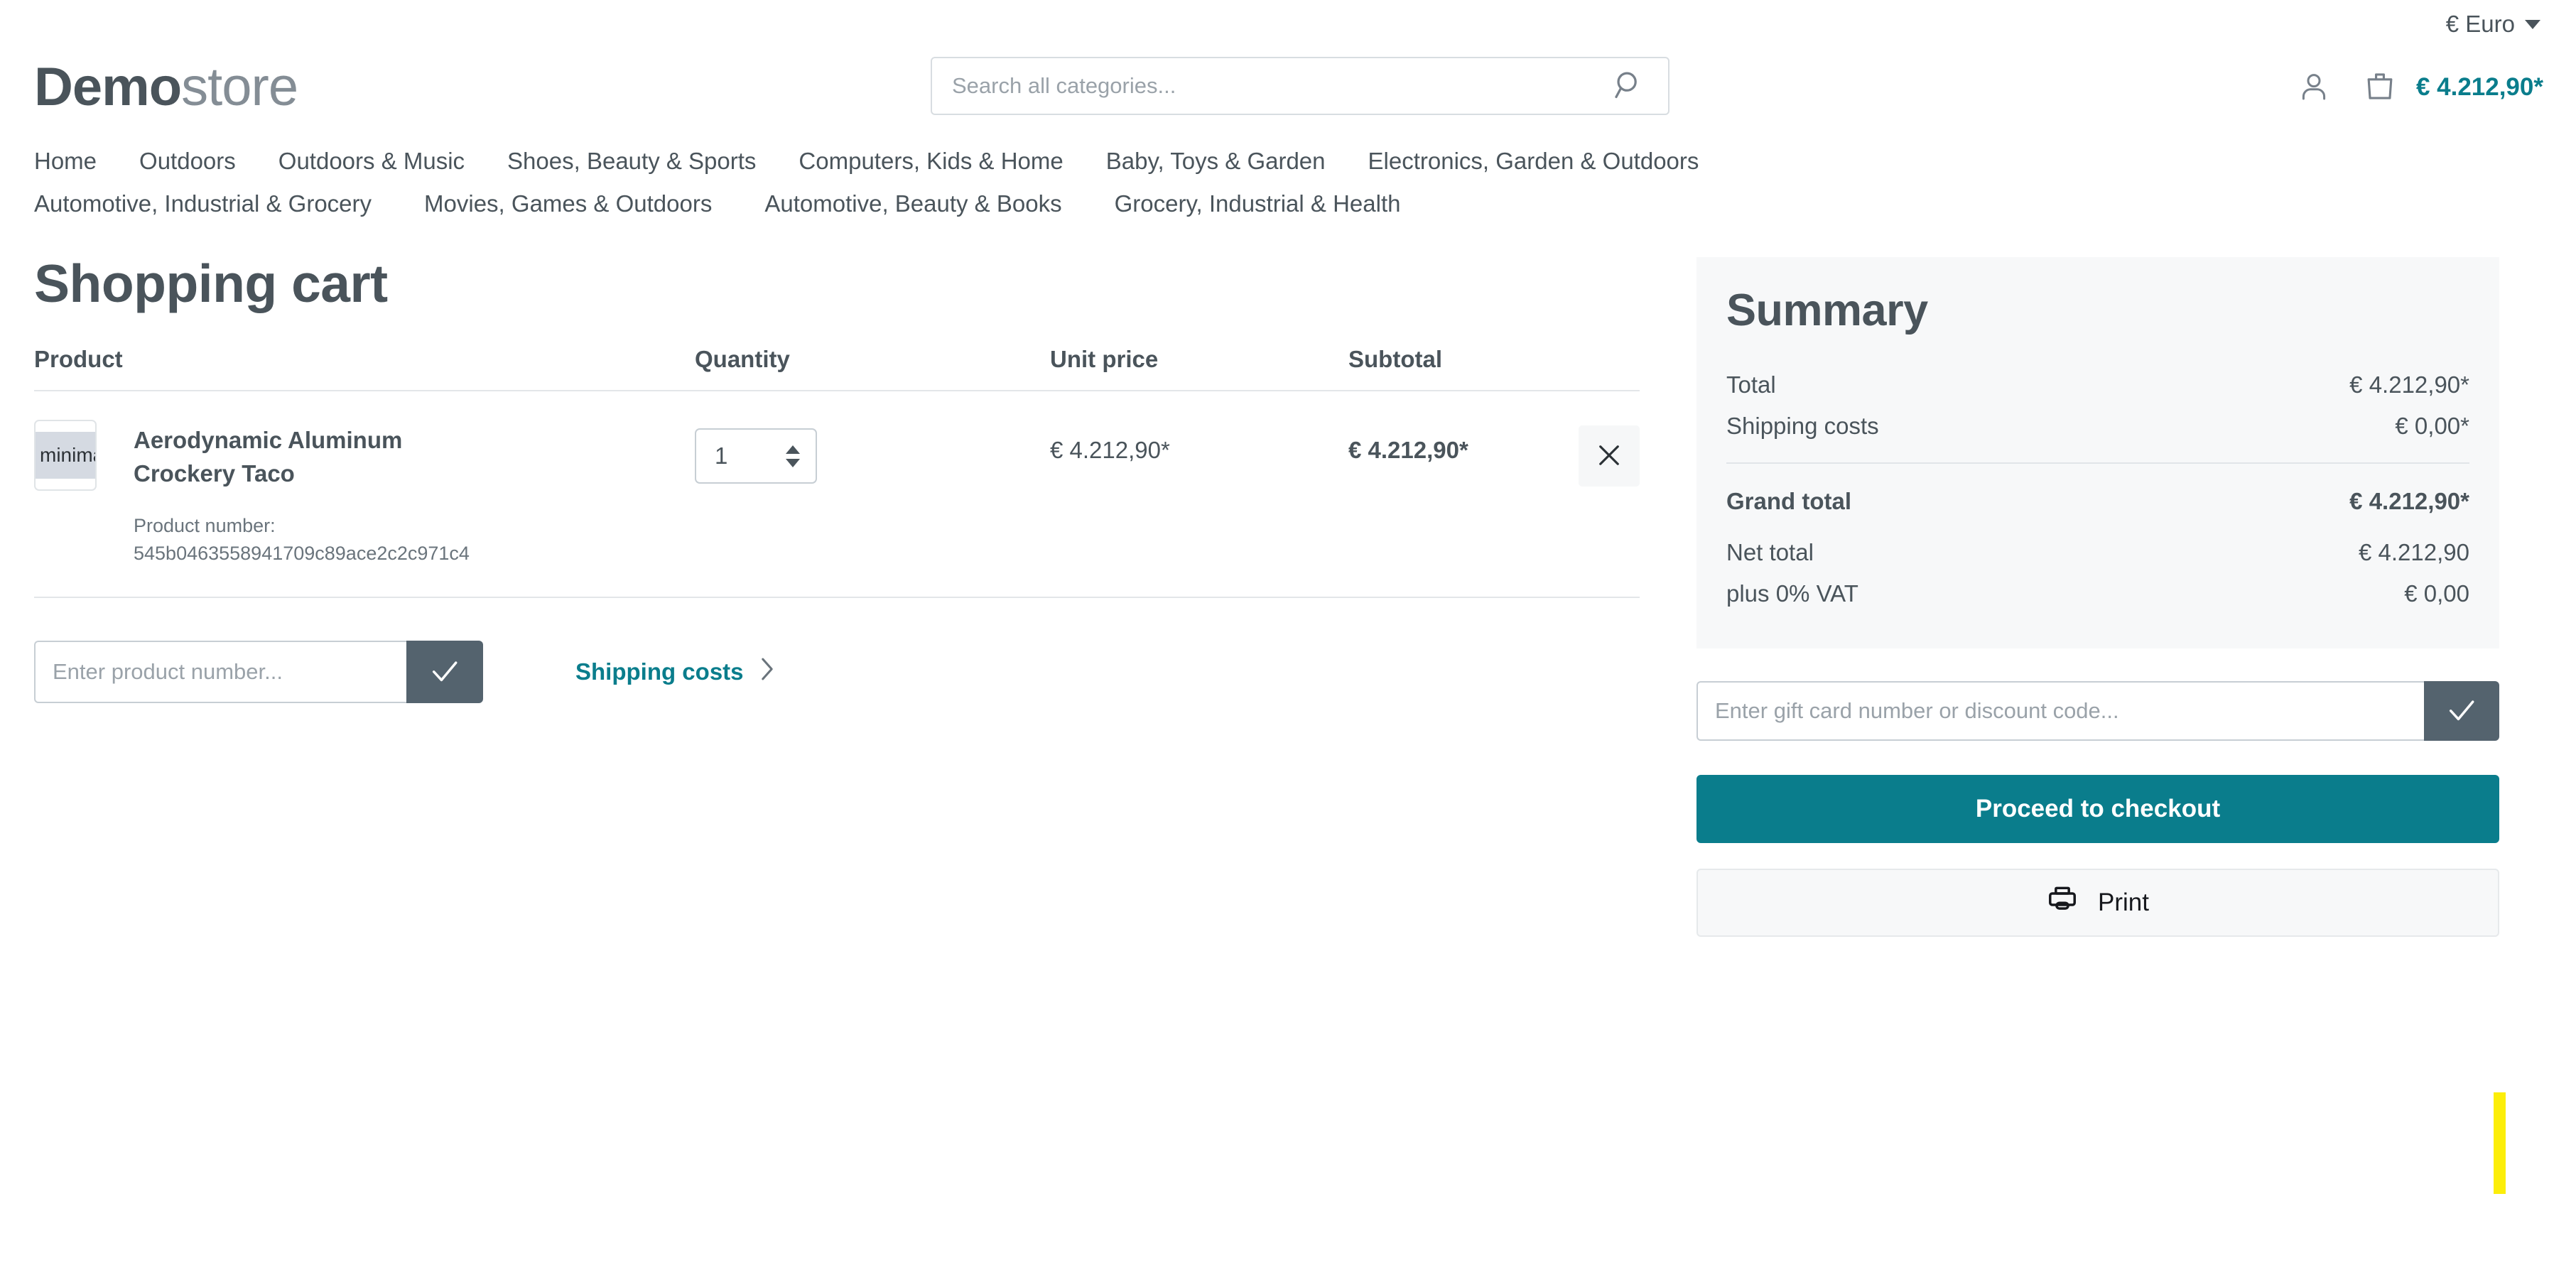 This screenshot has width=2576, height=1282. I want to click on summary-label-vat: plus 0% VAT, so click(1792, 593).